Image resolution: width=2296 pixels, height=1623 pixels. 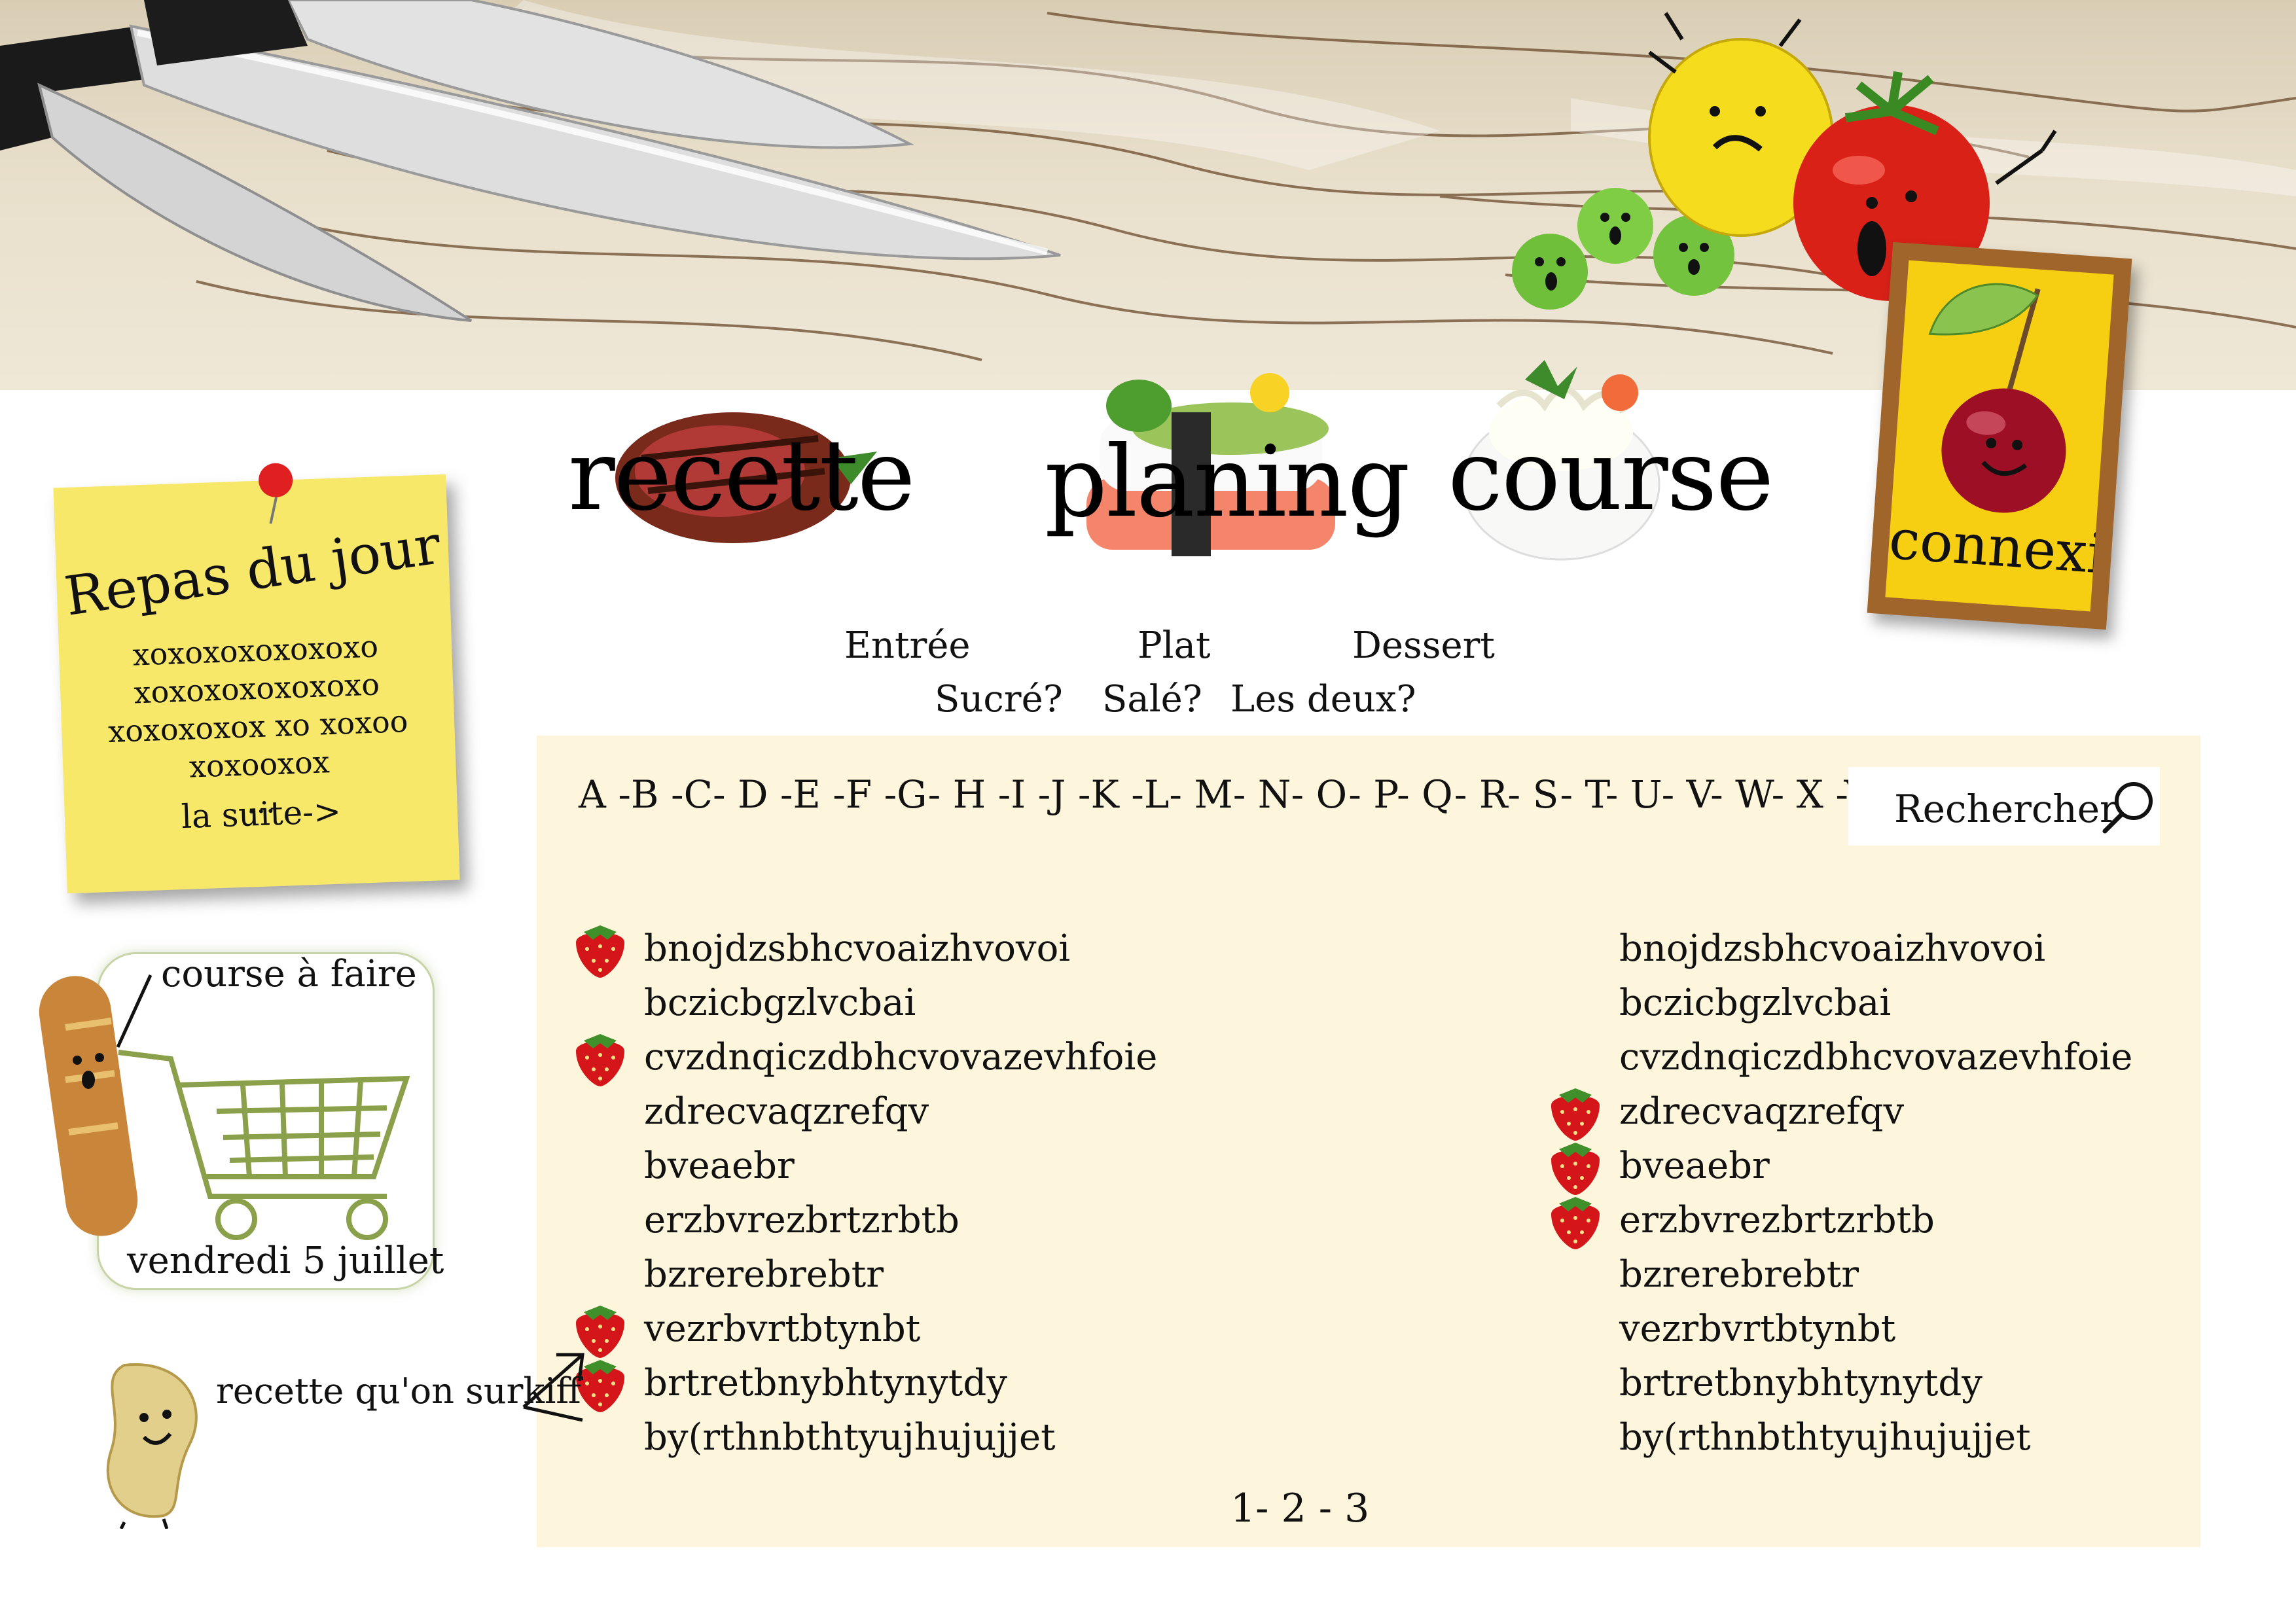 What do you see at coordinates (1174, 646) in the screenshot?
I see `category-plat: Plat` at bounding box center [1174, 646].